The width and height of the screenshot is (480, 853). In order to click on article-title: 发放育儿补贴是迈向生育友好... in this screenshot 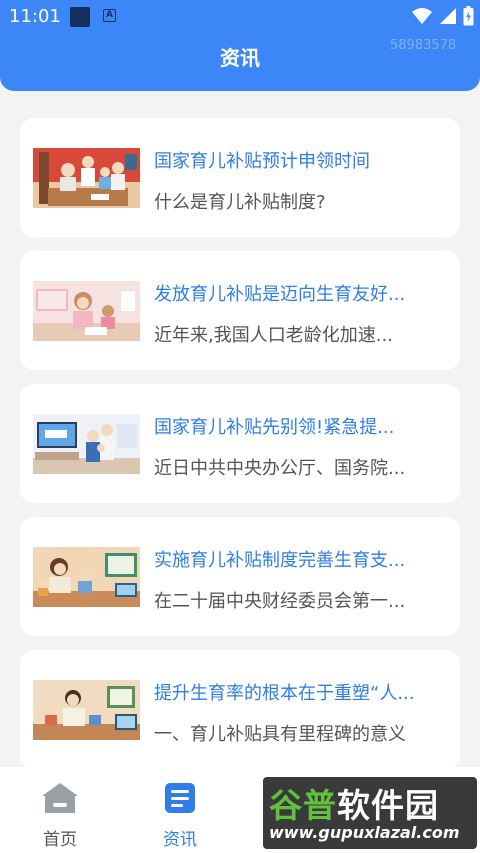, I will do `click(280, 294)`.